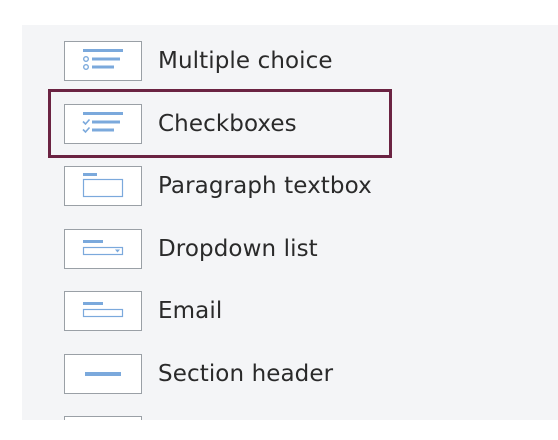 The height and width of the screenshot is (440, 558). Describe the element at coordinates (245, 61) in the screenshot. I see `question-type-label: Multiple choice` at that location.